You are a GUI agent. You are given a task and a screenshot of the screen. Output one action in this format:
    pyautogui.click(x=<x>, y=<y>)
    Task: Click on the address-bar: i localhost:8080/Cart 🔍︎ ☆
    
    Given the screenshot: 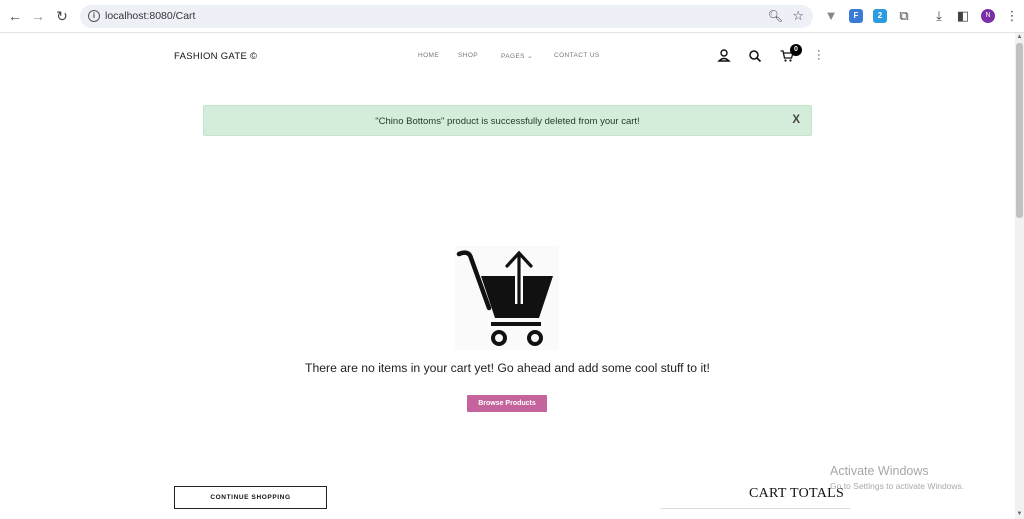 What is the action you would take?
    pyautogui.click(x=446, y=16)
    